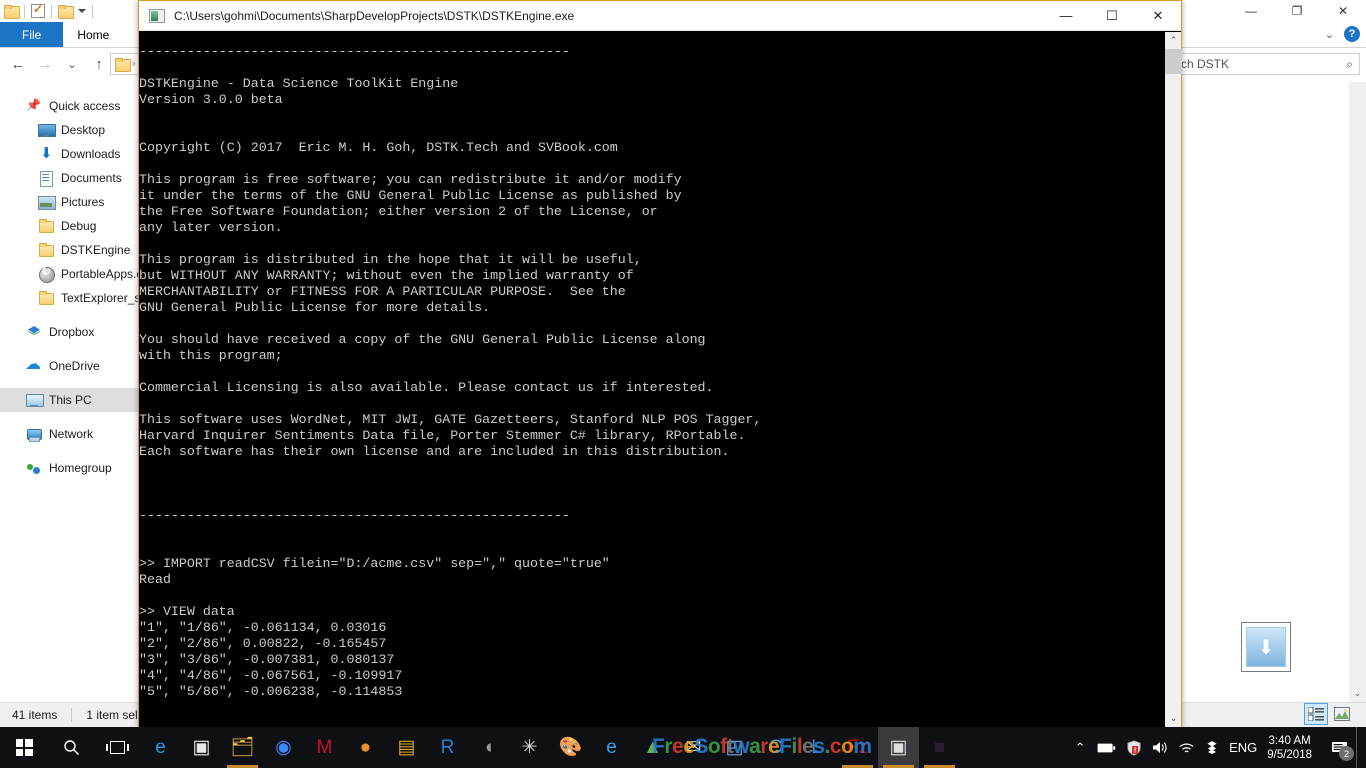 The image size is (1366, 768). Describe the element at coordinates (734, 747) in the screenshot. I see `taskbar-app-package-app: ◰` at that location.